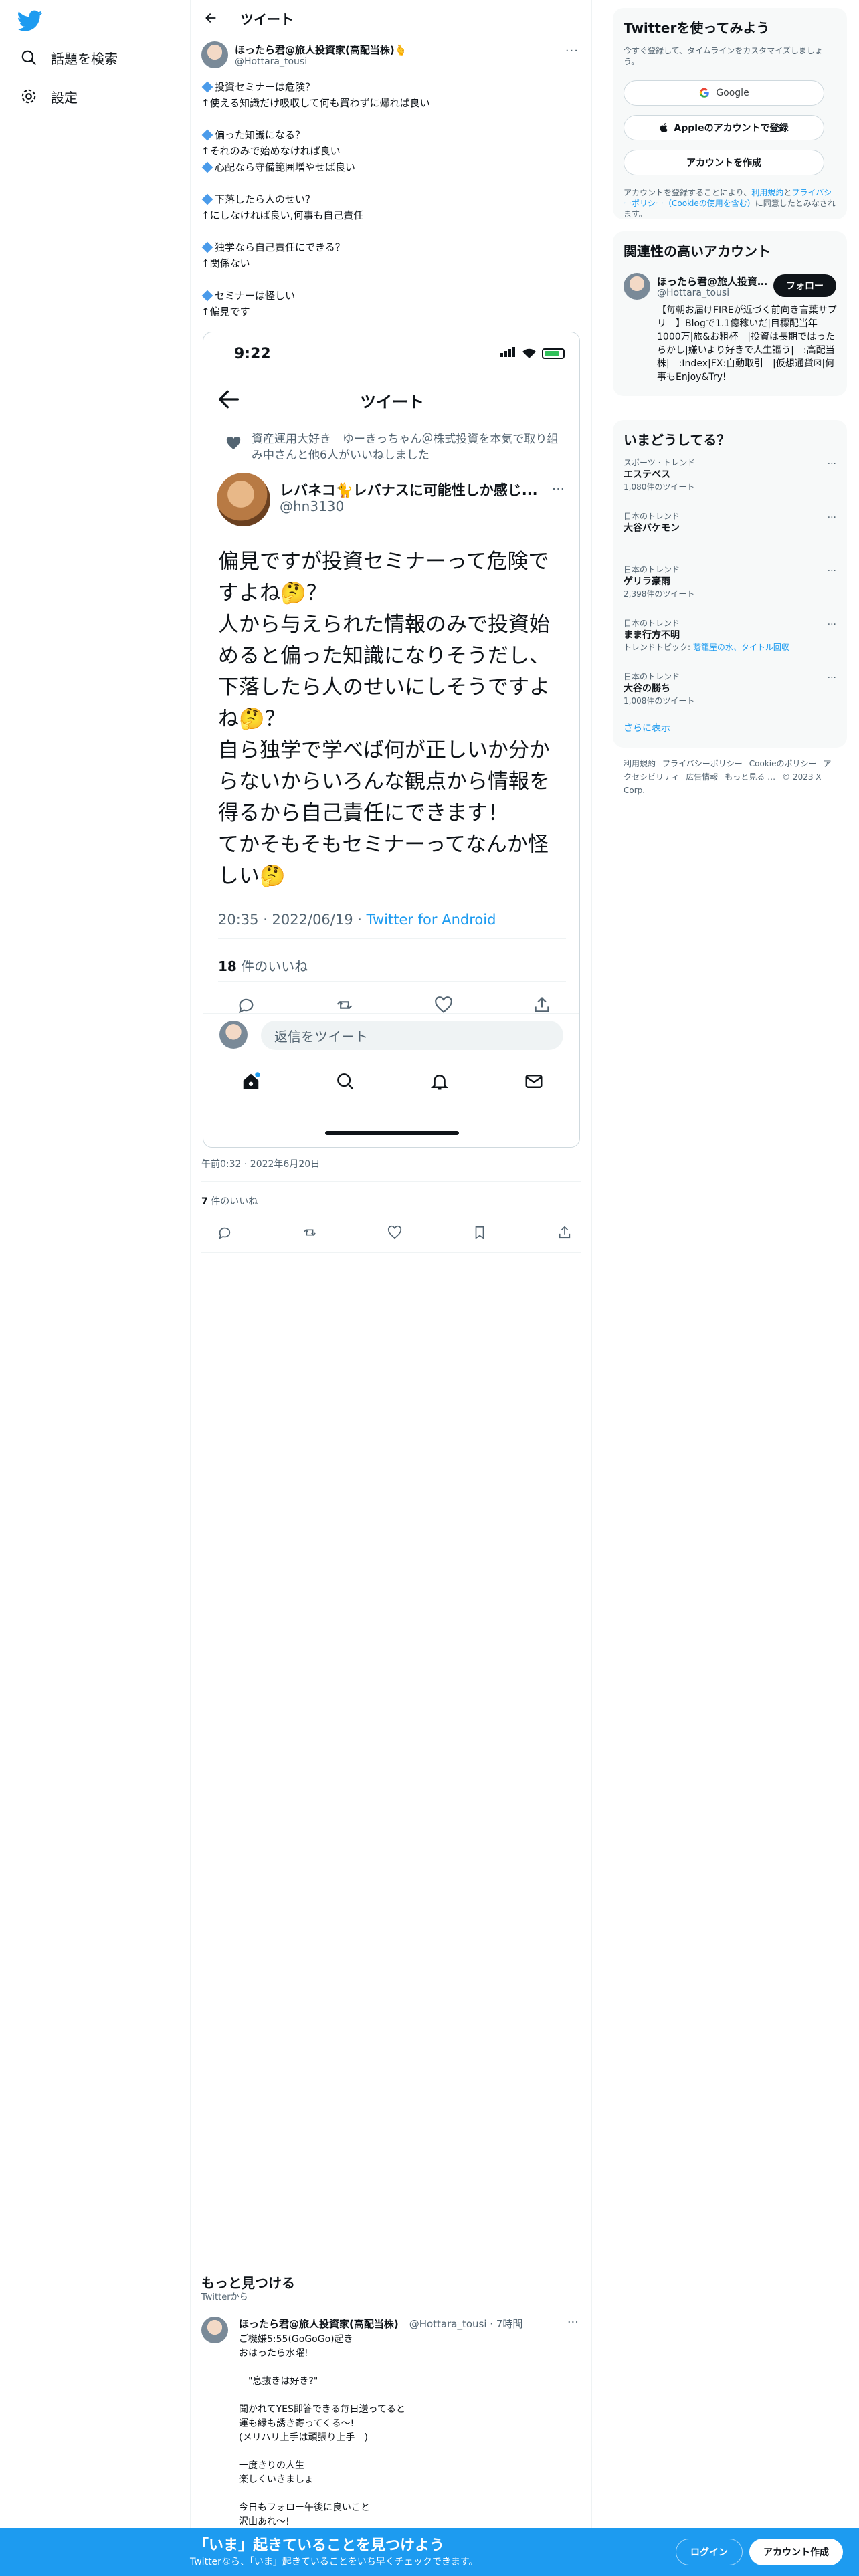 Image resolution: width=859 pixels, height=2576 pixels. Describe the element at coordinates (228, 966) in the screenshot. I see `like-count: 18` at that location.